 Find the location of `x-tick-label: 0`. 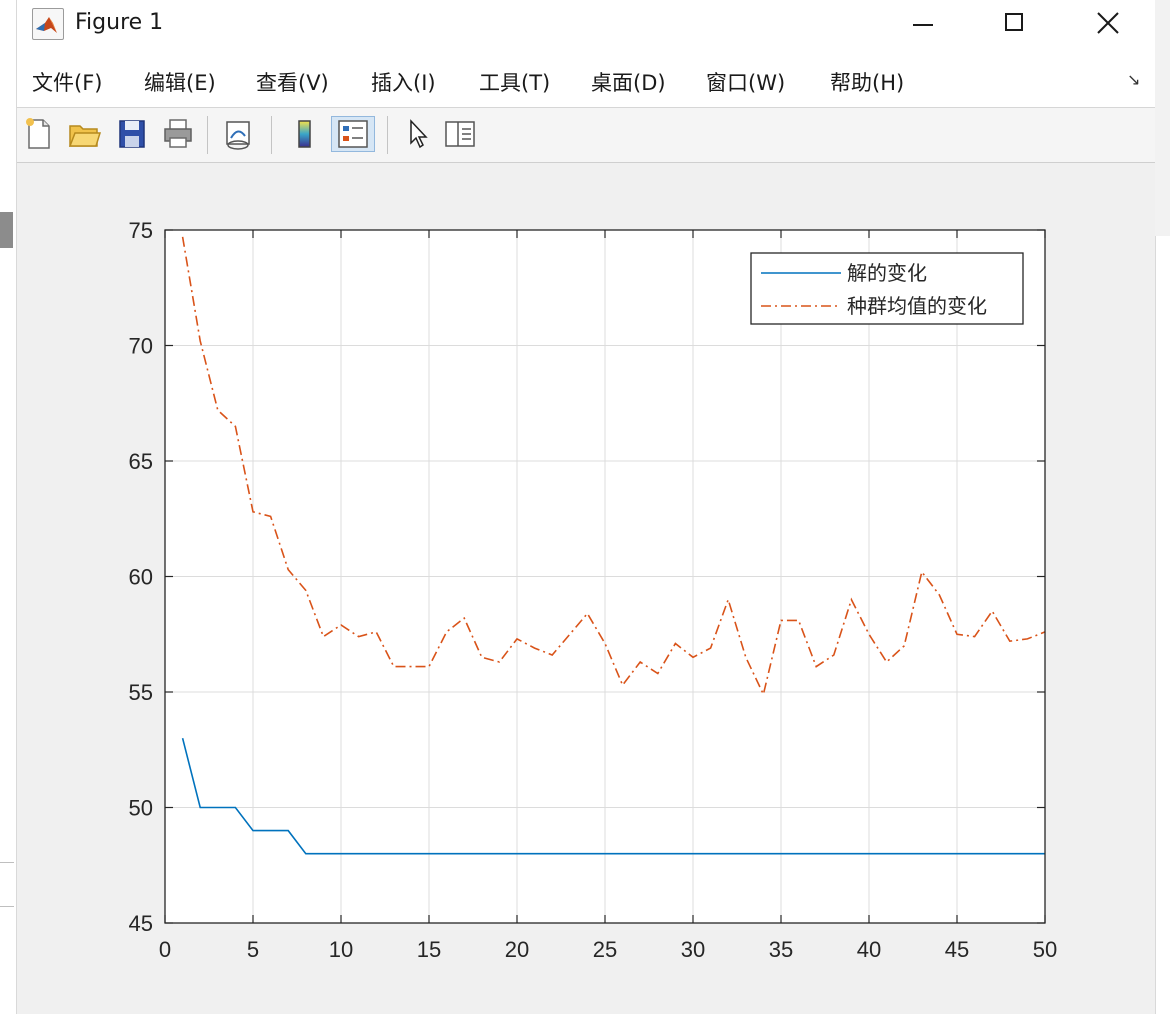

x-tick-label: 0 is located at coordinates (165, 949).